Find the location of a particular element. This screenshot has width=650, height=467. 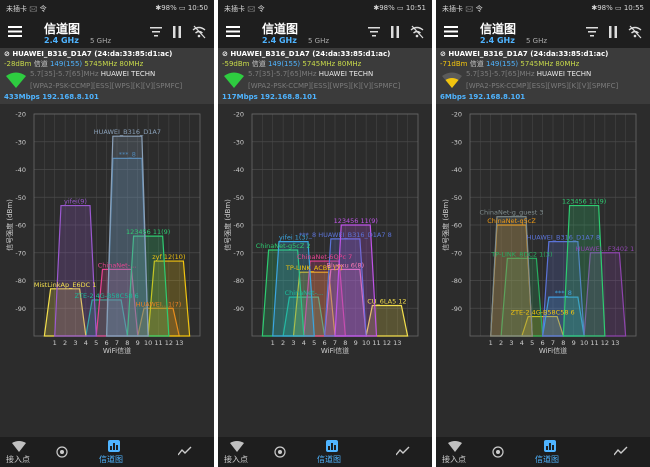

series-label: ***_8 HUAWEI_B316_D1A7 8 is located at coordinates (345, 235).